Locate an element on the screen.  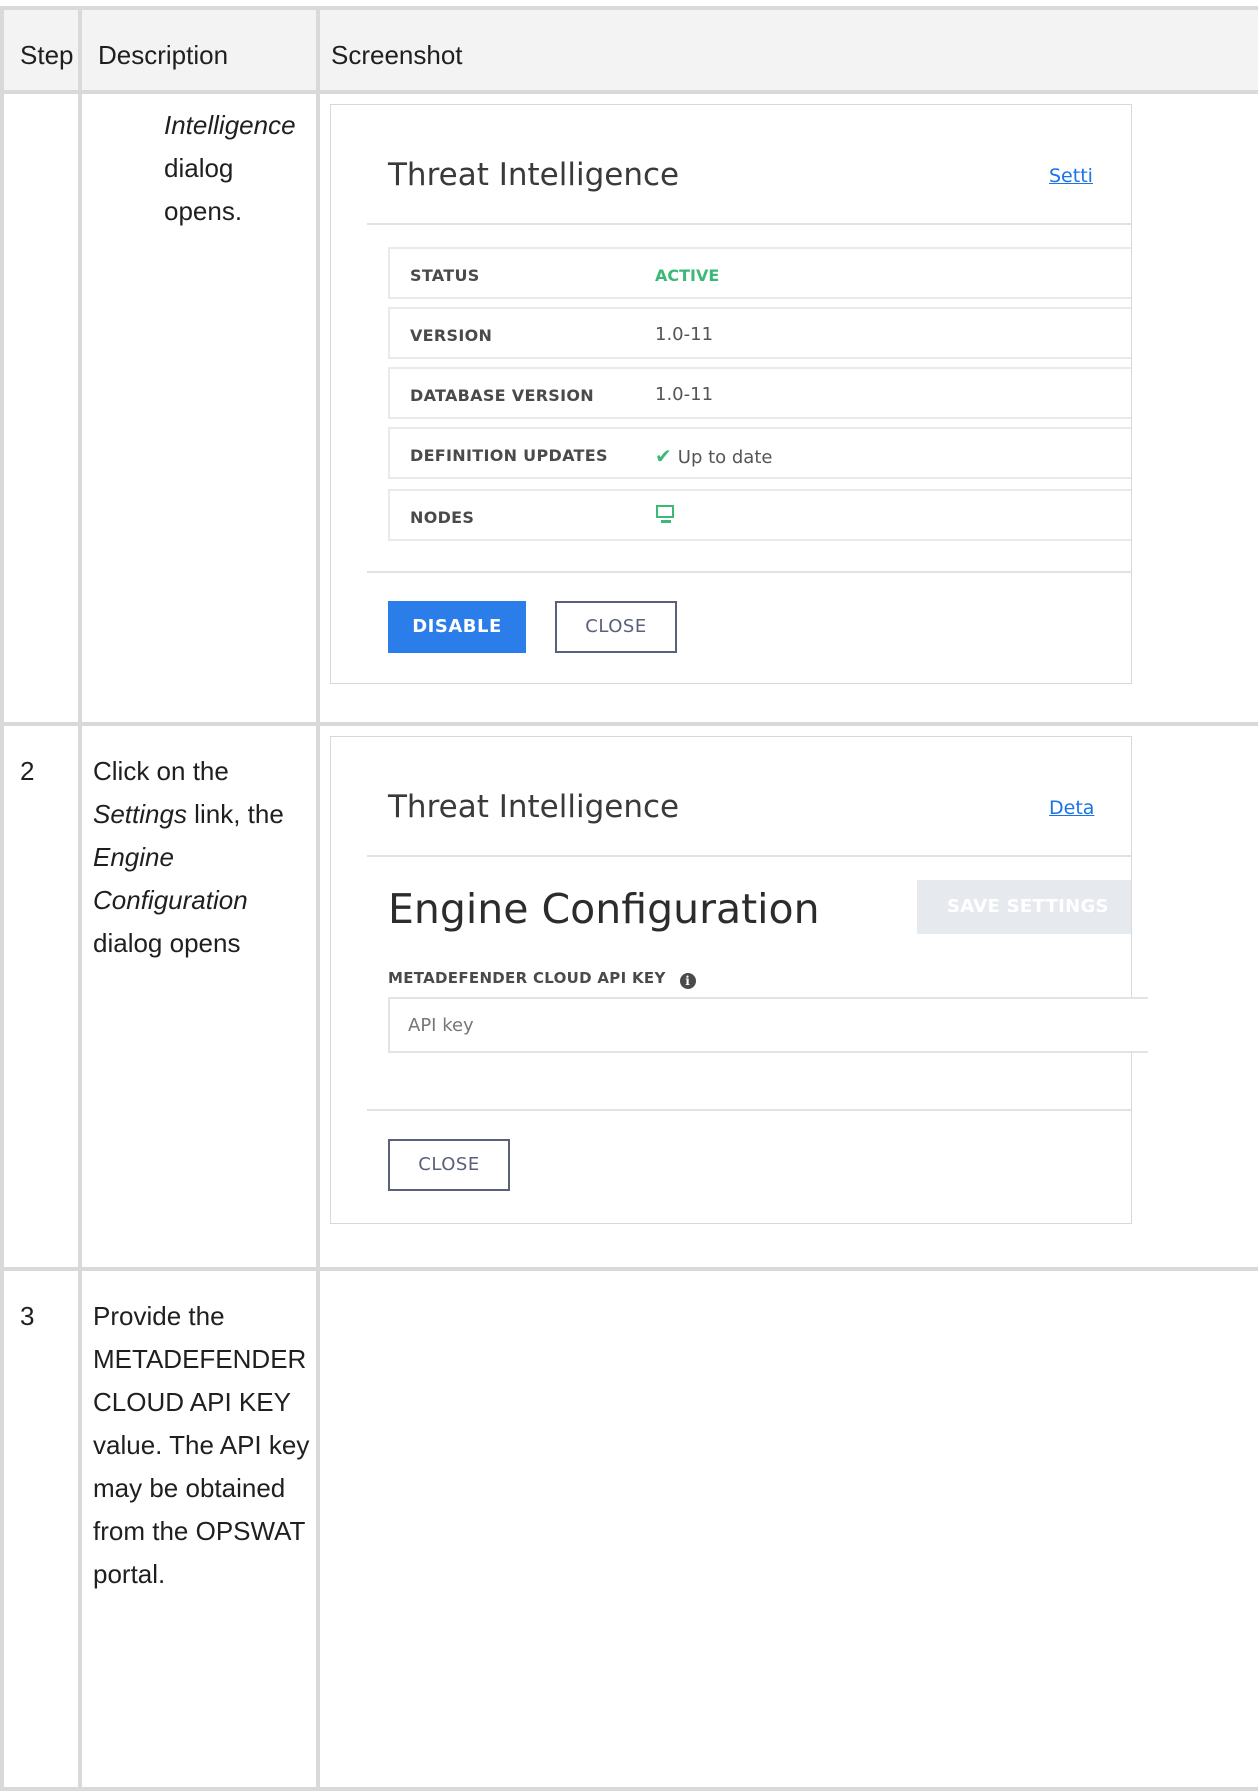
description-cell: Intelligence dialog opens. is located at coordinates (199, 408).